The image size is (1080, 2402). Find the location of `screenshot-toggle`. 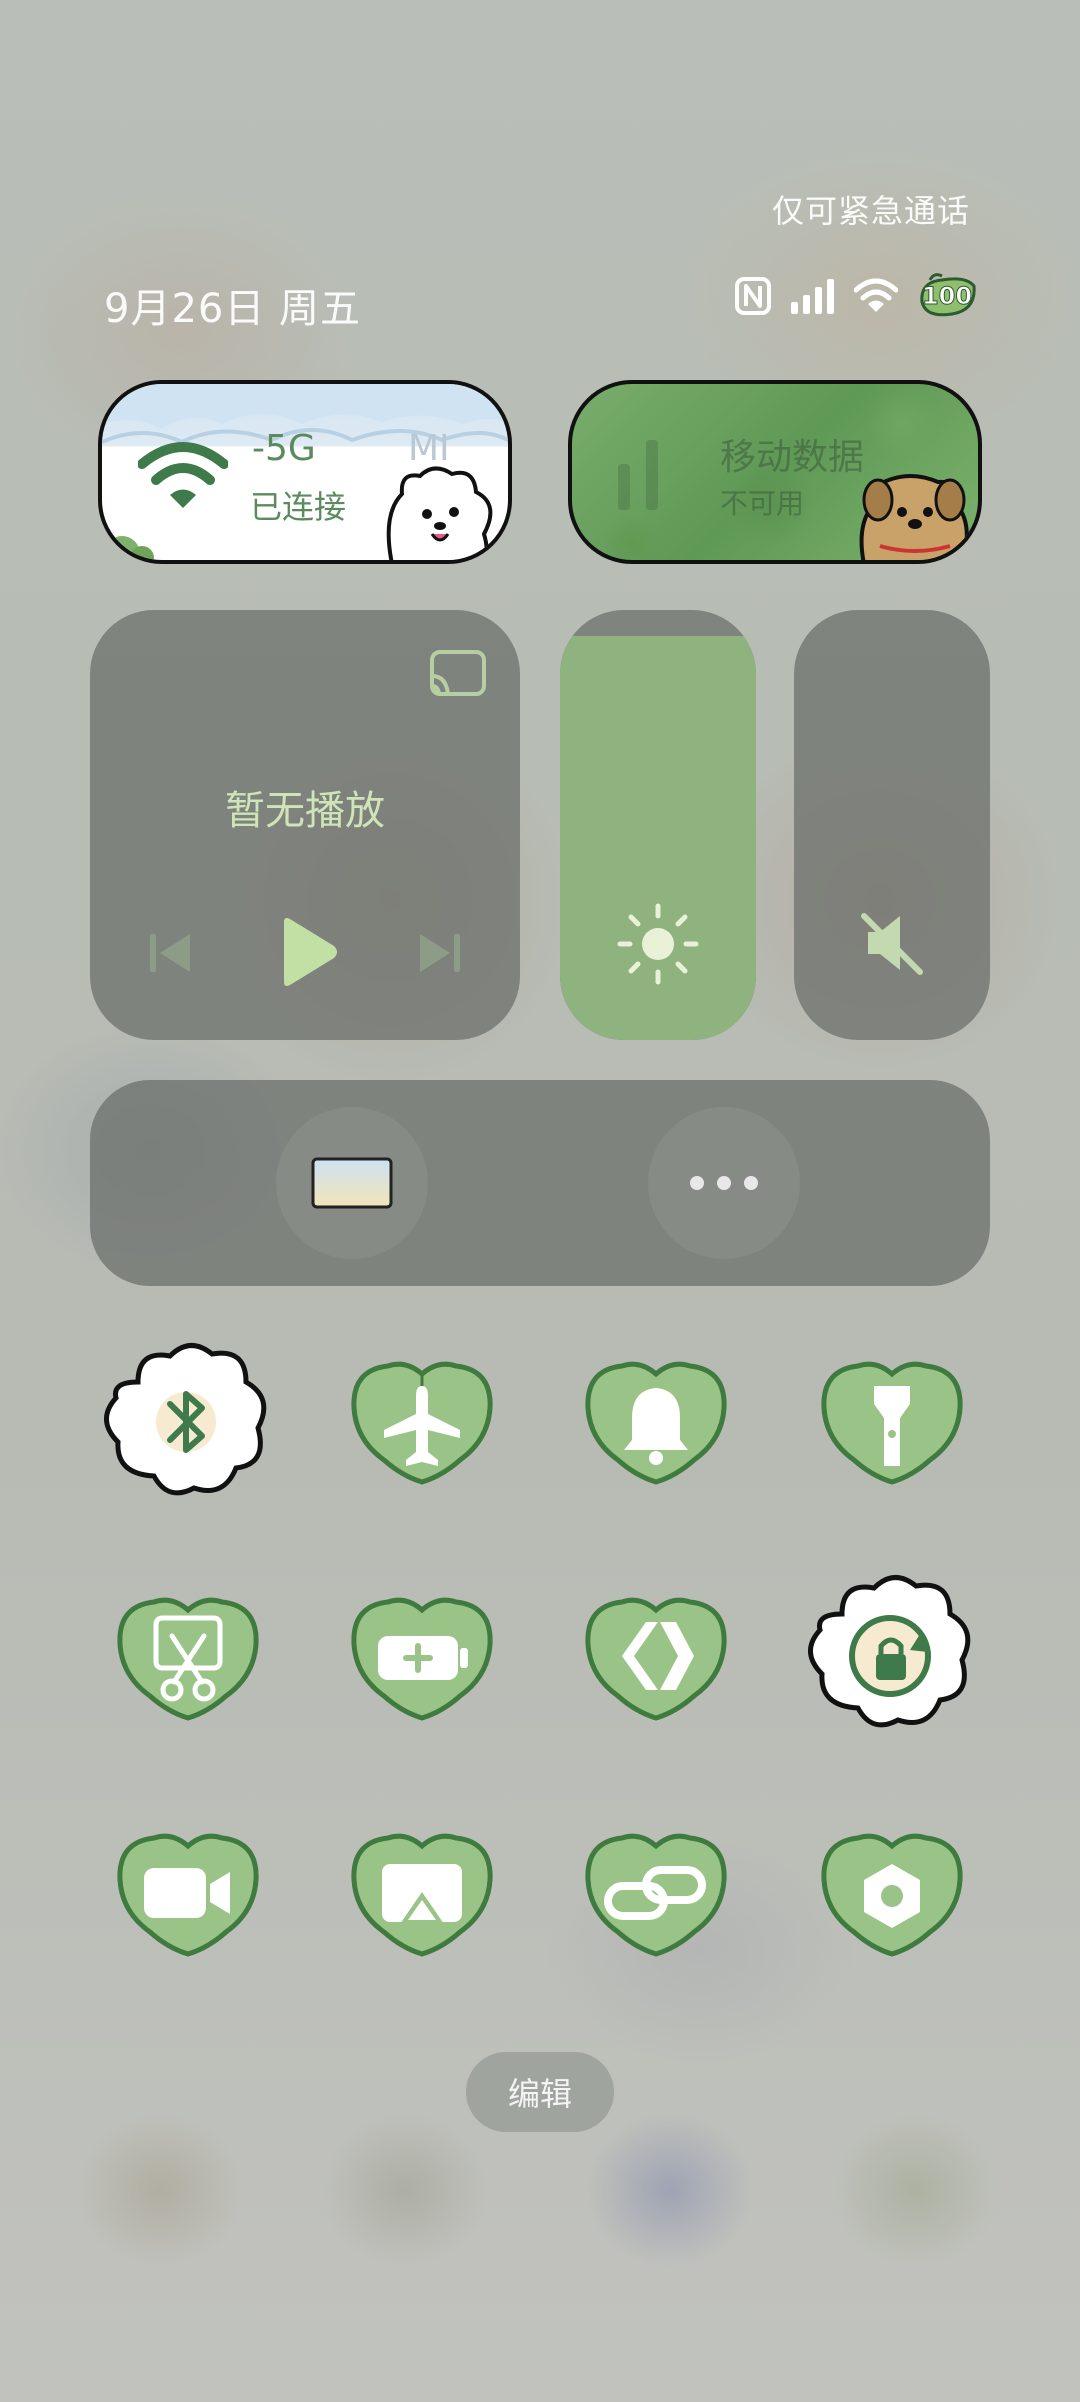

screenshot-toggle is located at coordinates (188, 1657).